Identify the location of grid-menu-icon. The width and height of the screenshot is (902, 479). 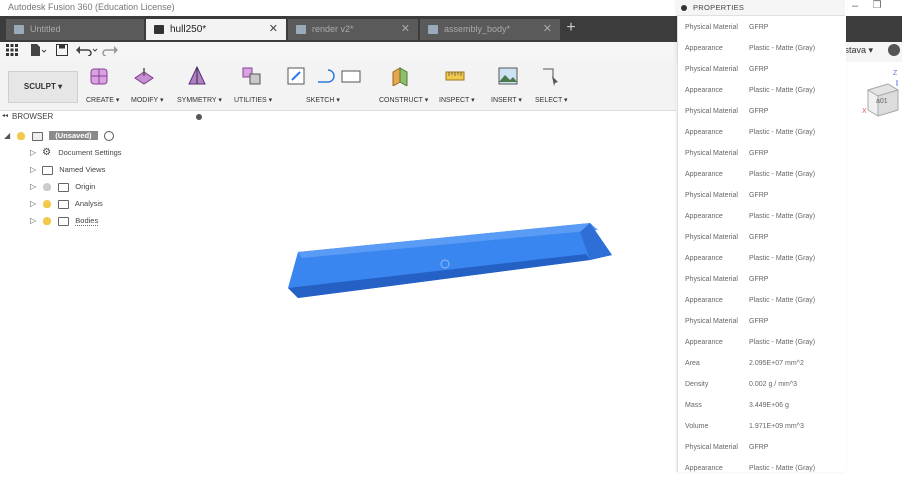
(12, 51).